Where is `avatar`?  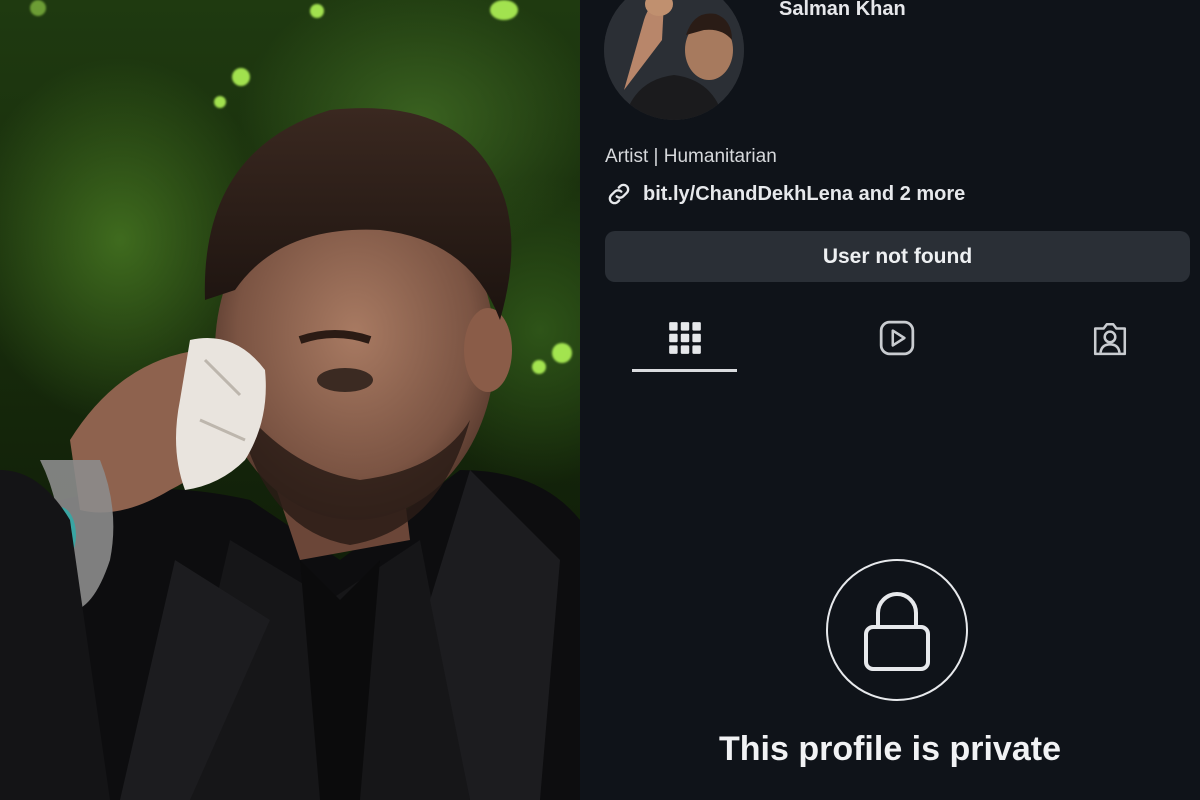
avatar is located at coordinates (674, 60).